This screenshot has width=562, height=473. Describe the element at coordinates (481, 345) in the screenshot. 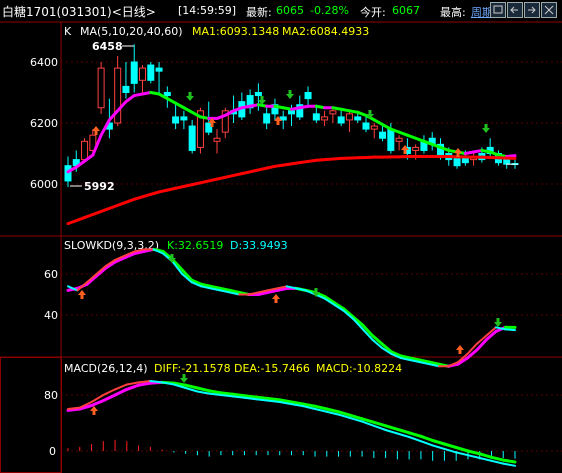

I see `kd-d-line` at that location.